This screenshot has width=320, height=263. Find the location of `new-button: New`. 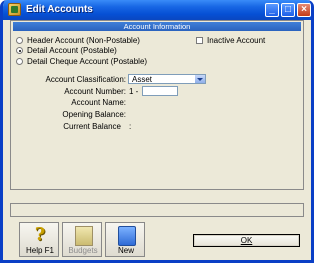

new-button: New is located at coordinates (125, 239).